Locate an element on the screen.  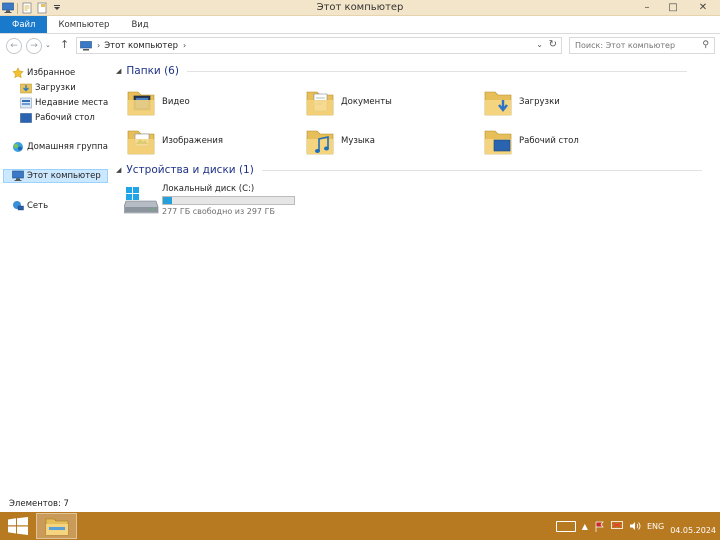
nav-network: Сеть is located at coordinates (30, 206).